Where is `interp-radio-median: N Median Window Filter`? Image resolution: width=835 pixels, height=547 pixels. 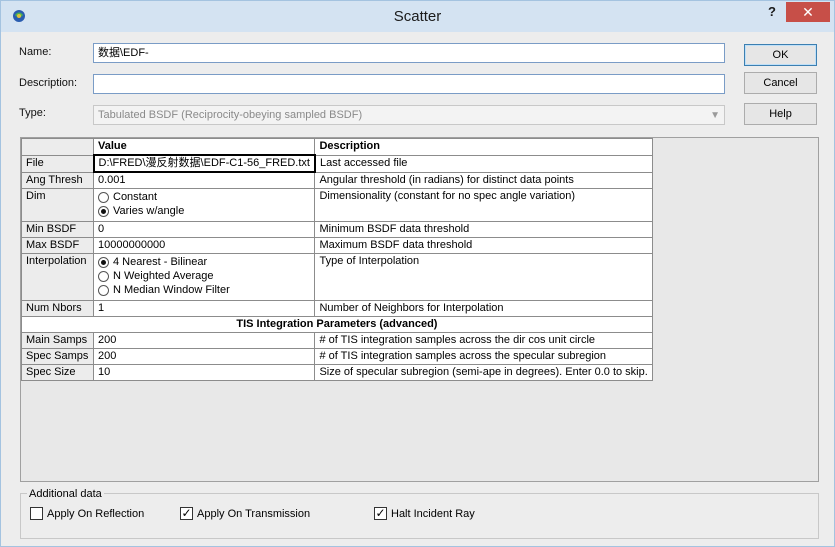
interp-radio-median: N Median Window Filter is located at coordinates (204, 290).